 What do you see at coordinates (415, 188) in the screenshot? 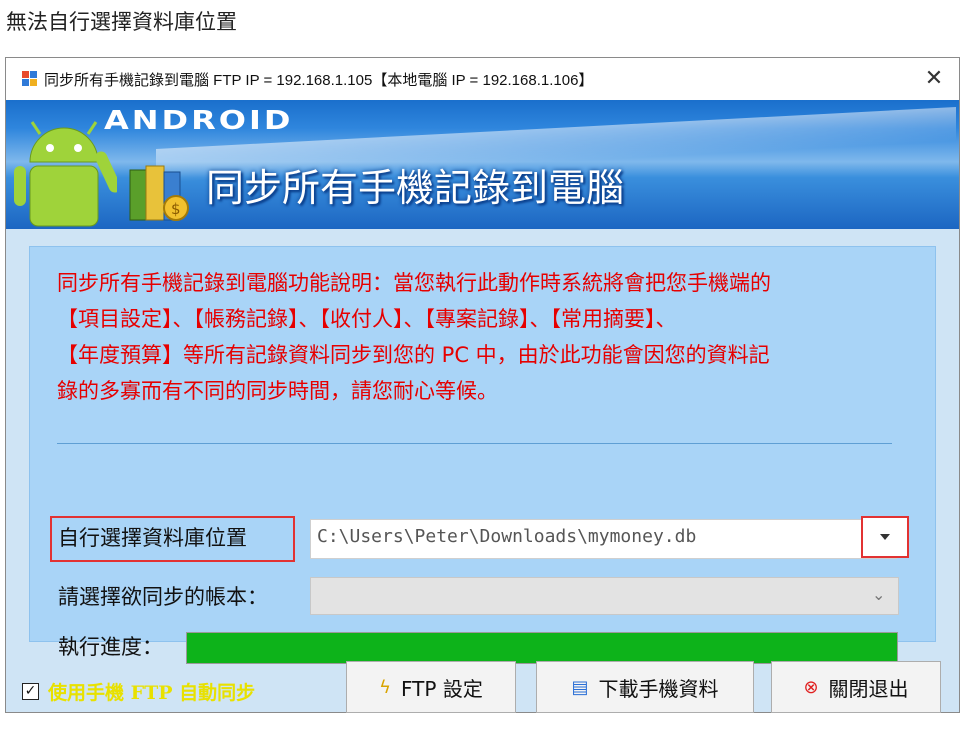
I see `banner-title: 同步所有手機記錄到電腦` at bounding box center [415, 188].